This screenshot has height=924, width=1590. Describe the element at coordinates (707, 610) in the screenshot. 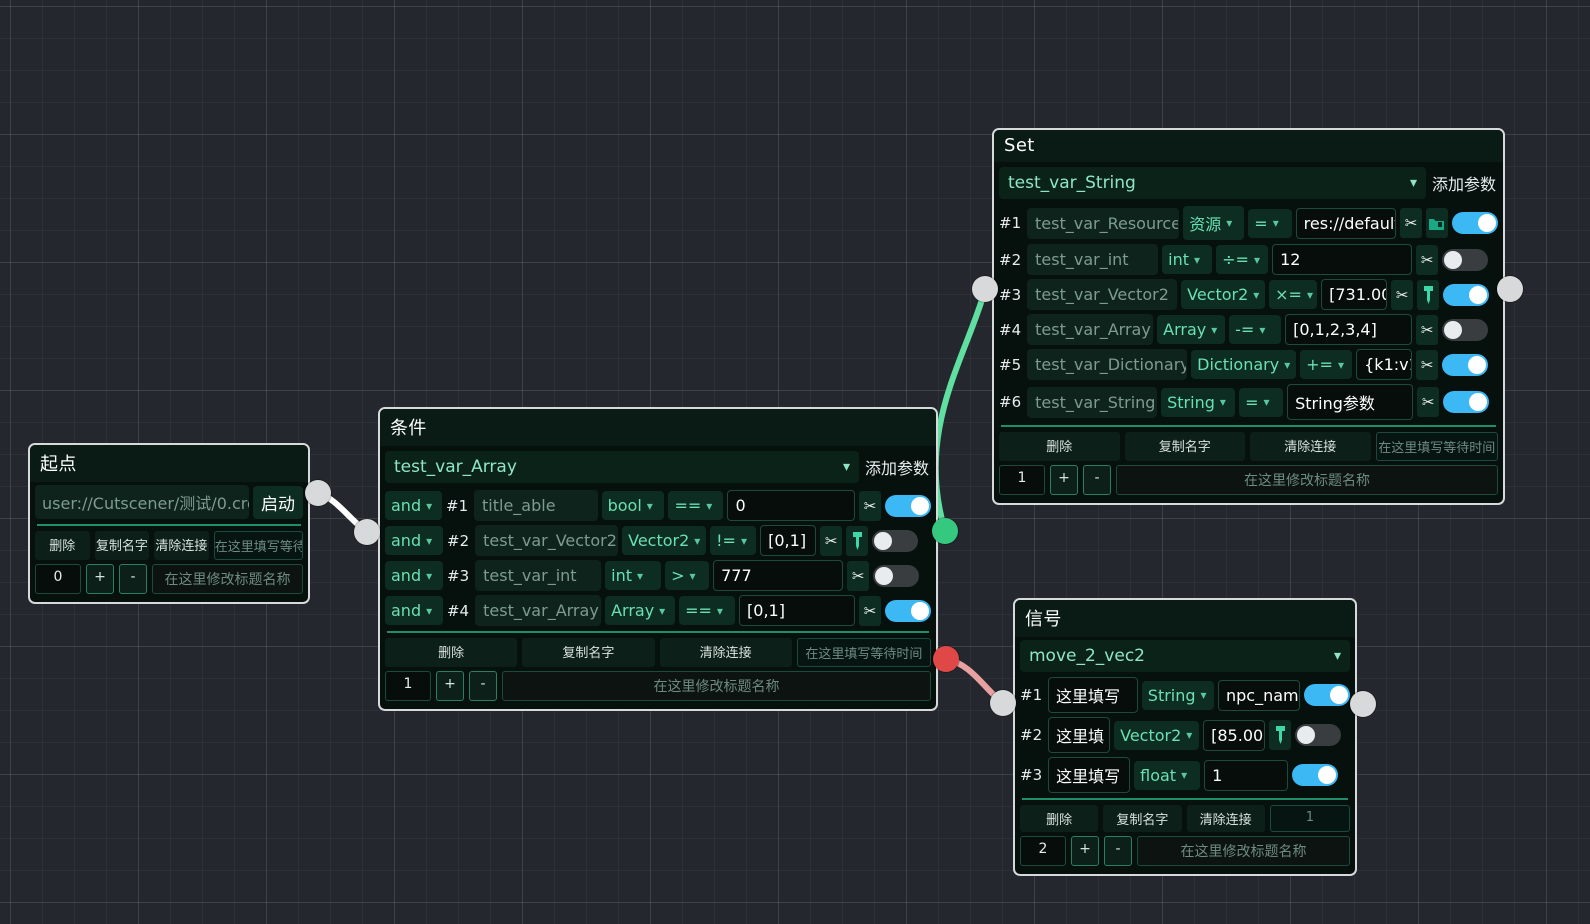

I see `operator-dropdown: == ▾` at that location.